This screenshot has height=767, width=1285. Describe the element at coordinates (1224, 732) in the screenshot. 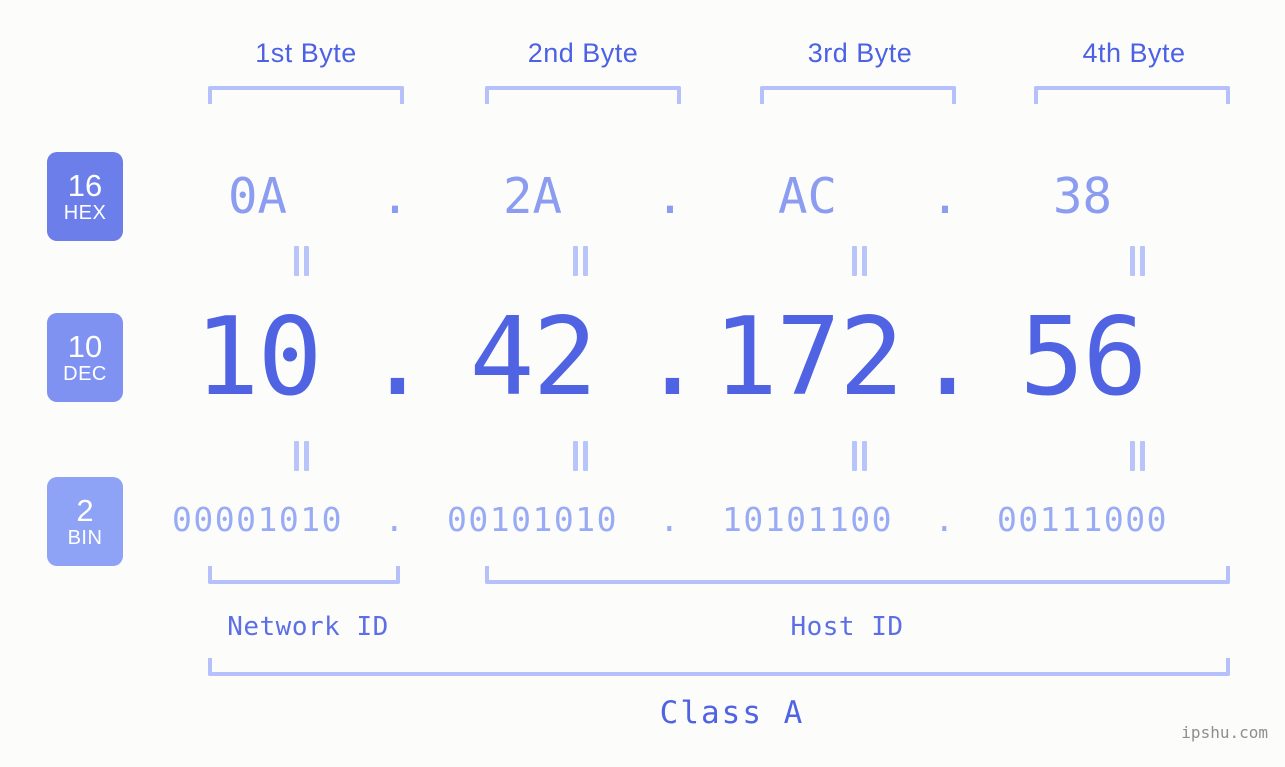

I see `site-watermark: ipshu.com` at that location.